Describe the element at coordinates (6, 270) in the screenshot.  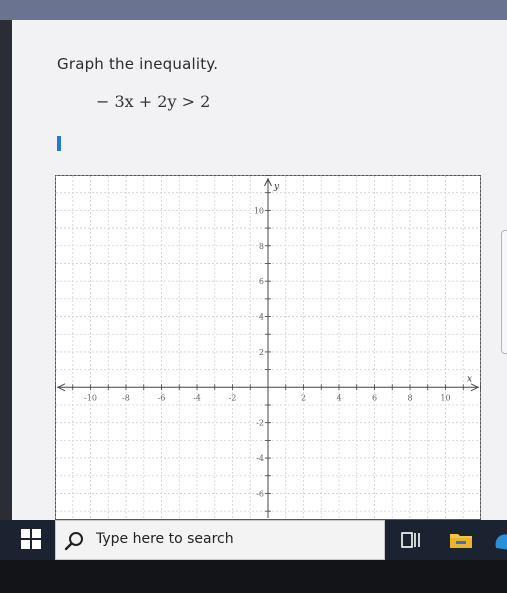
I see `left-bezel` at that location.